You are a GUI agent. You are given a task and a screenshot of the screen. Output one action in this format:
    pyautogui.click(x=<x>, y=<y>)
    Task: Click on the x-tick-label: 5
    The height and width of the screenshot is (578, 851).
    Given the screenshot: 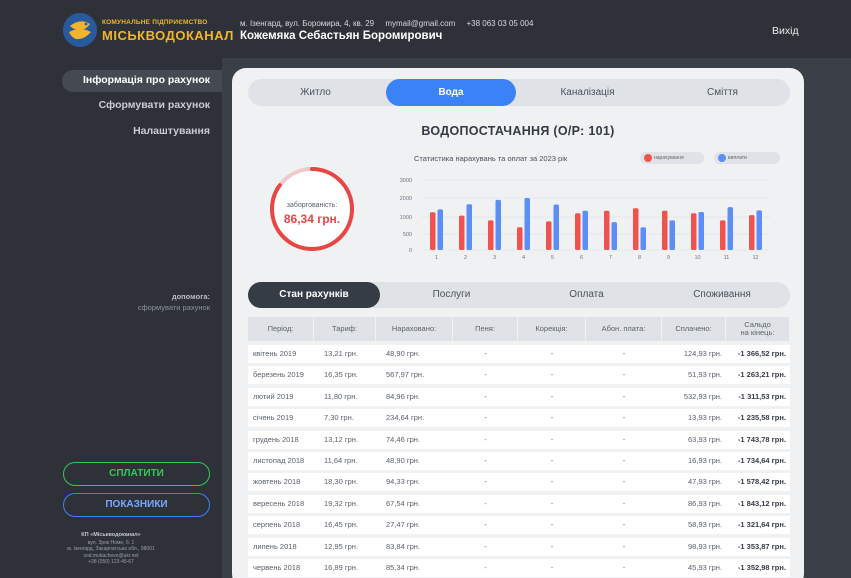 What is the action you would take?
    pyautogui.click(x=552, y=258)
    